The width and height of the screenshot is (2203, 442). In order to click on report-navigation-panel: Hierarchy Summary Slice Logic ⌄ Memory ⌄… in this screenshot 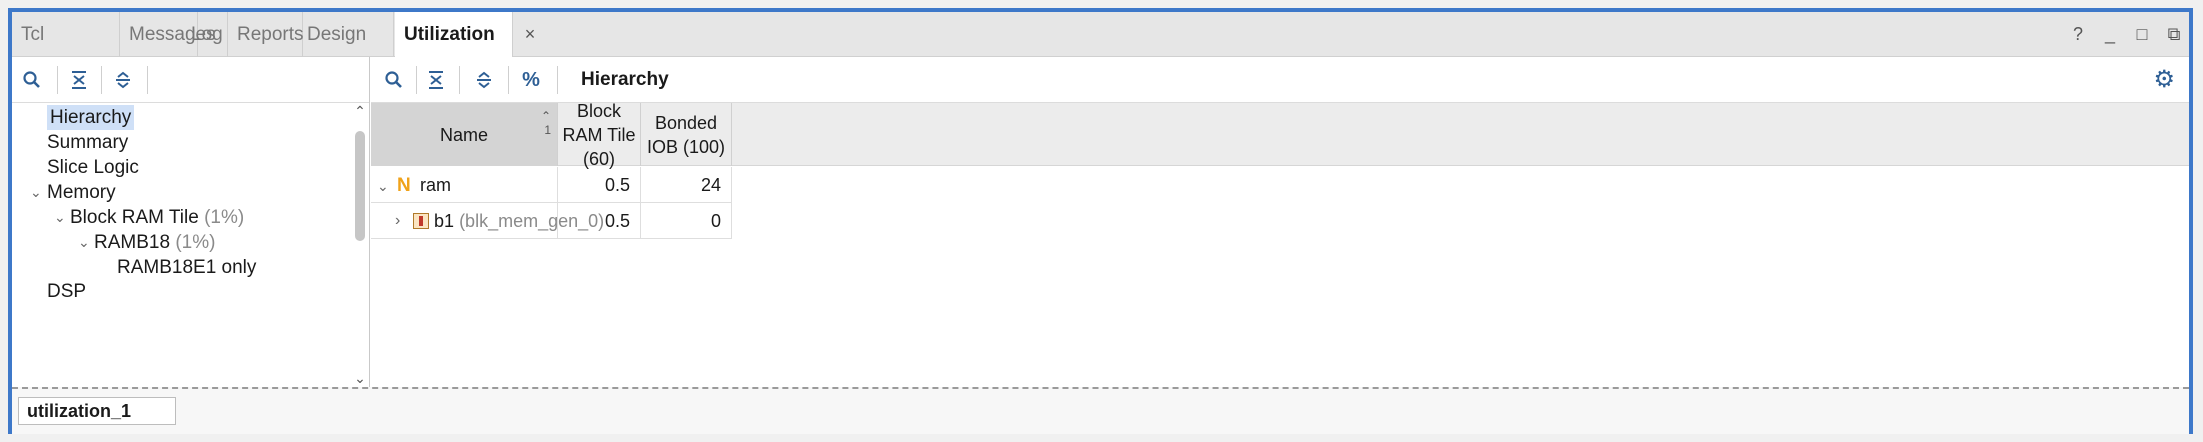, I will do `click(191, 222)`.